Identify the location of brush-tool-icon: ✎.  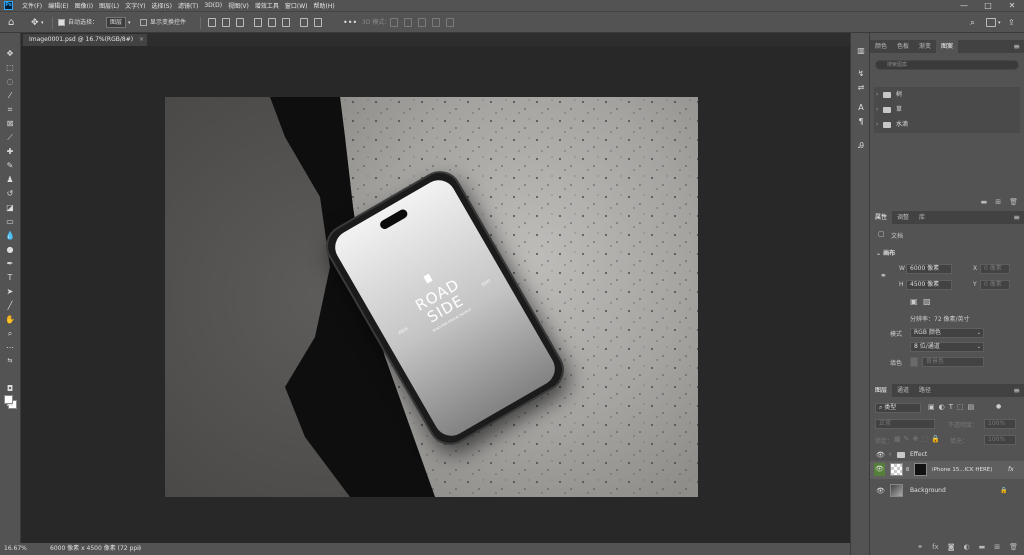
(10, 166).